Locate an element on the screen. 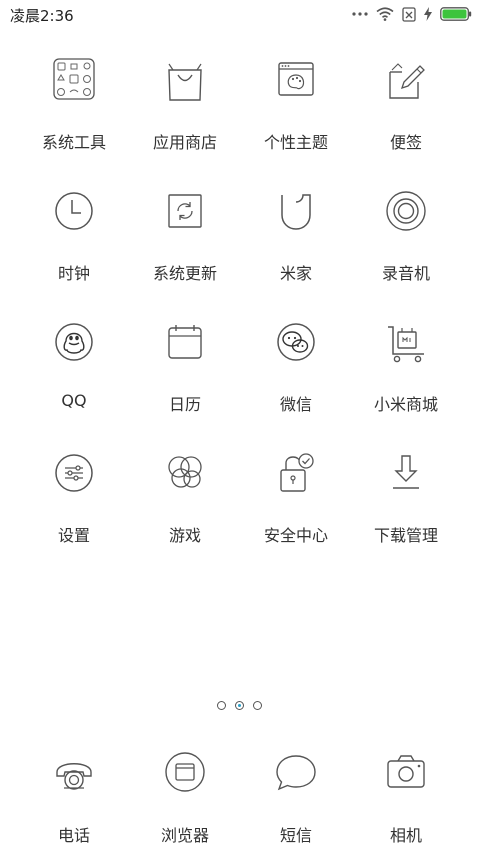 Image resolution: width=480 pixels, height=853 pixels. calendar-icon is located at coordinates (185, 342).